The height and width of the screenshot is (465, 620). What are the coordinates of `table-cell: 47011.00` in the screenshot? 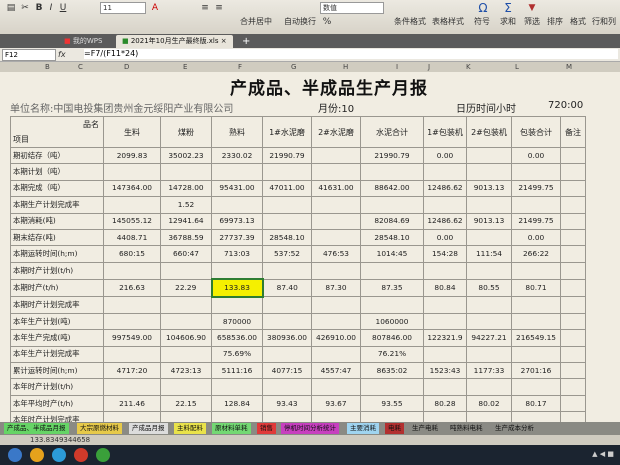 It's located at (287, 188).